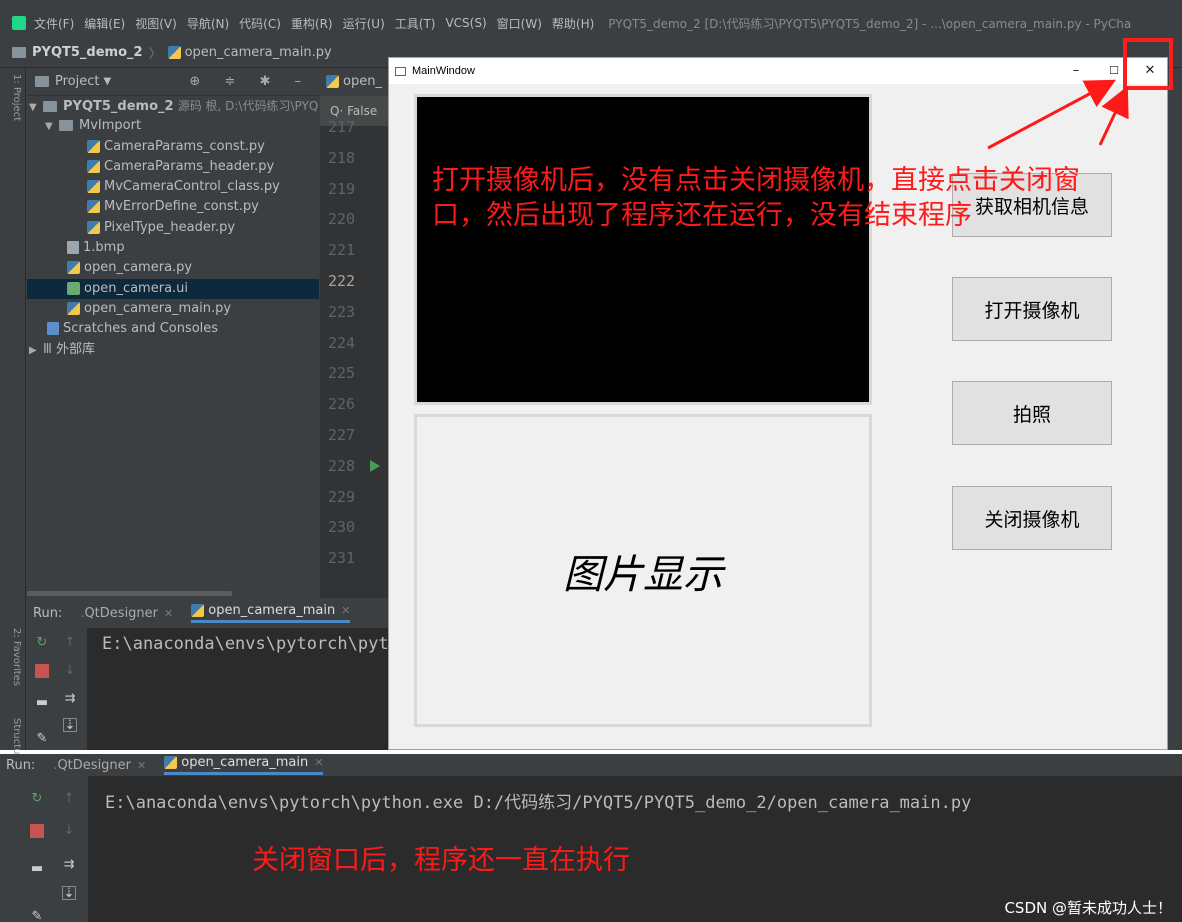  I want to click on tab-qtdesigner-label: QtDesigner, so click(94, 765).